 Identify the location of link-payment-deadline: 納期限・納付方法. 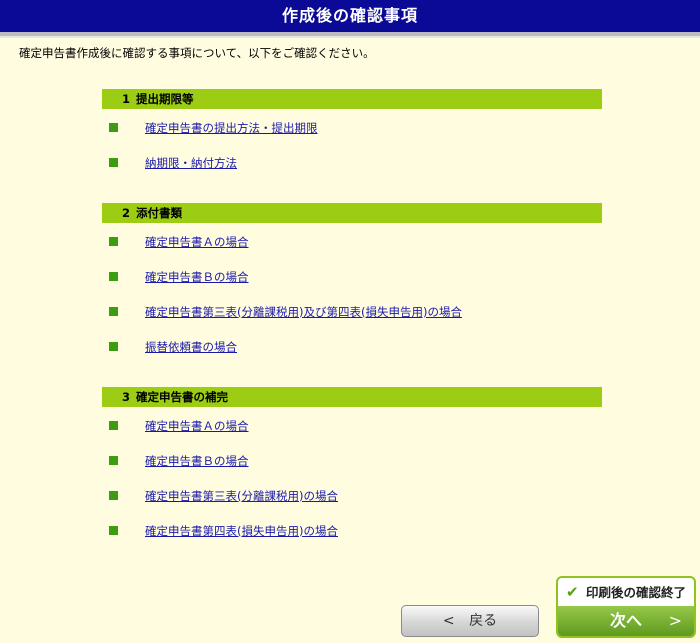
(191, 163).